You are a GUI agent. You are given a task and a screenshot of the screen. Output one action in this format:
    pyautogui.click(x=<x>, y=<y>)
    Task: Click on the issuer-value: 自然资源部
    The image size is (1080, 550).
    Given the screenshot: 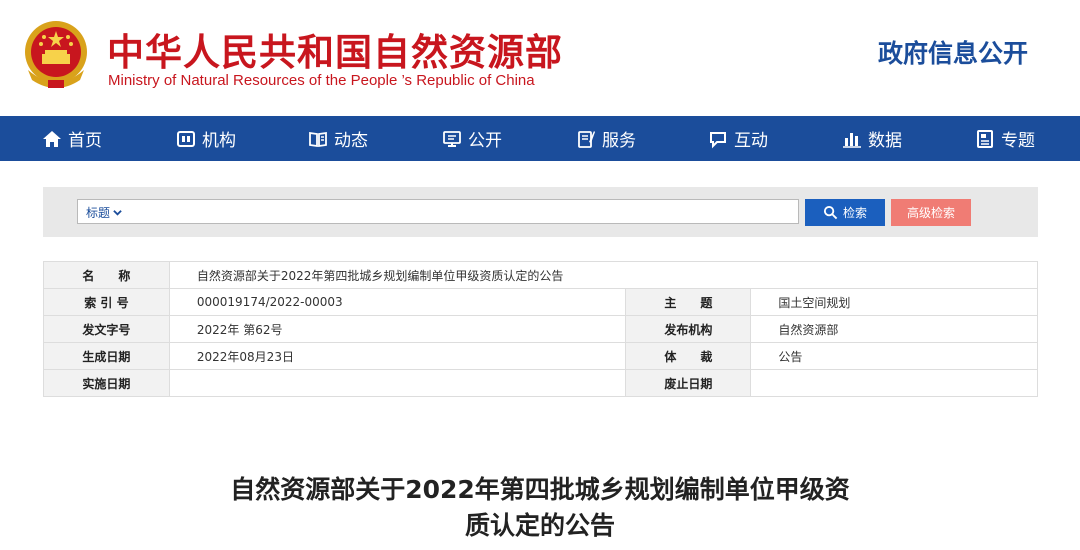 What is the action you would take?
    pyautogui.click(x=894, y=329)
    